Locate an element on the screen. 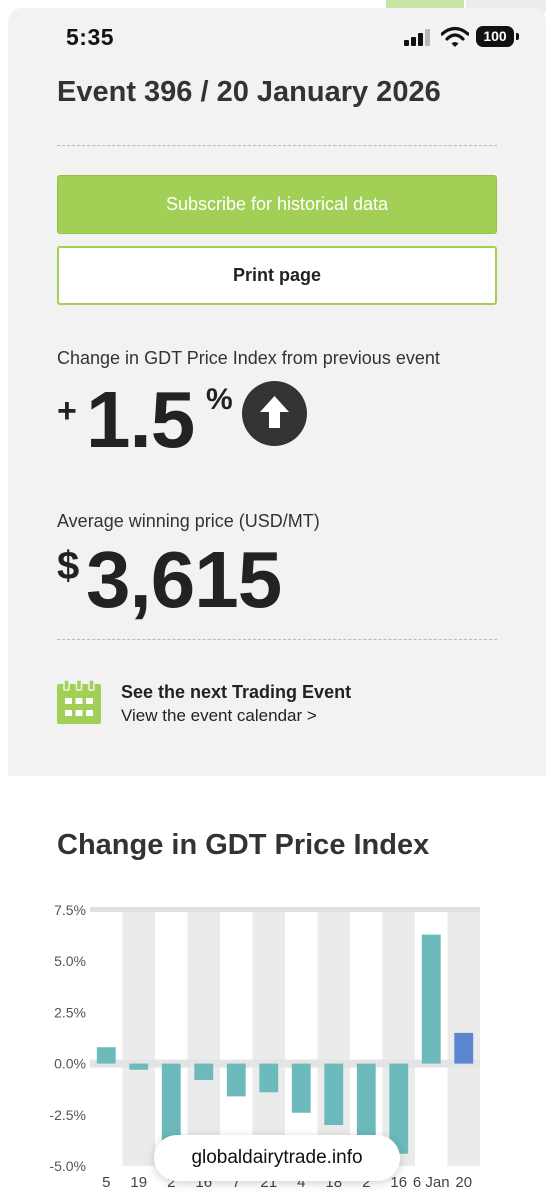  event-title: Event 396 / 20 January 2026 is located at coordinates (249, 92).